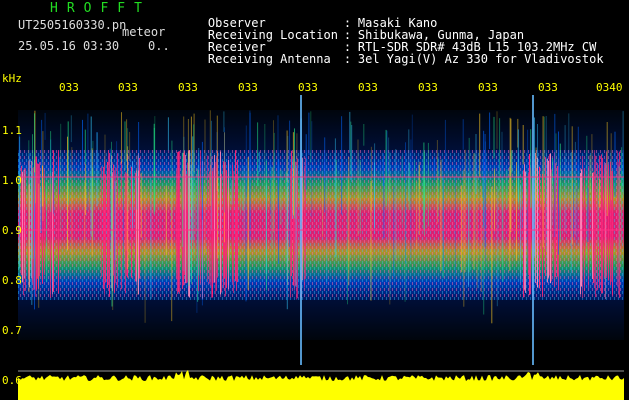 The image size is (629, 400). I want to click on file-suffix: meteor, so click(144, 32).